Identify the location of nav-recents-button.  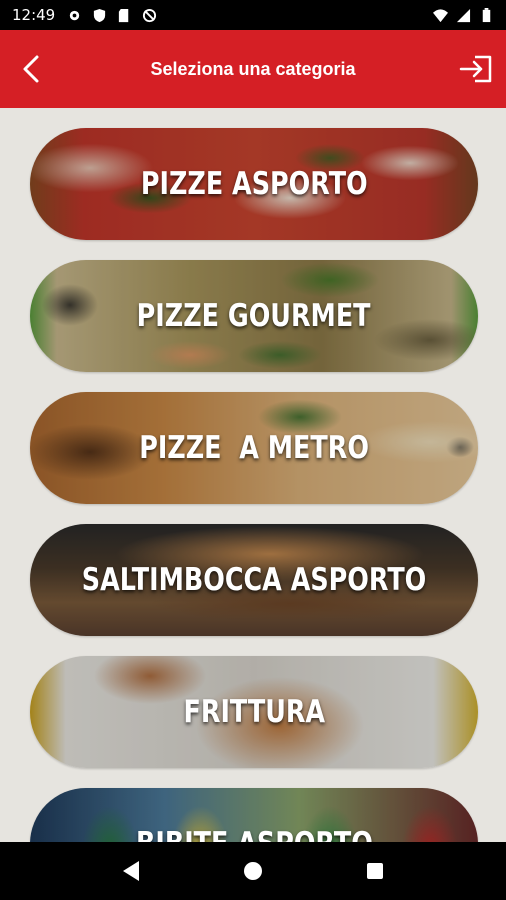
(375, 871).